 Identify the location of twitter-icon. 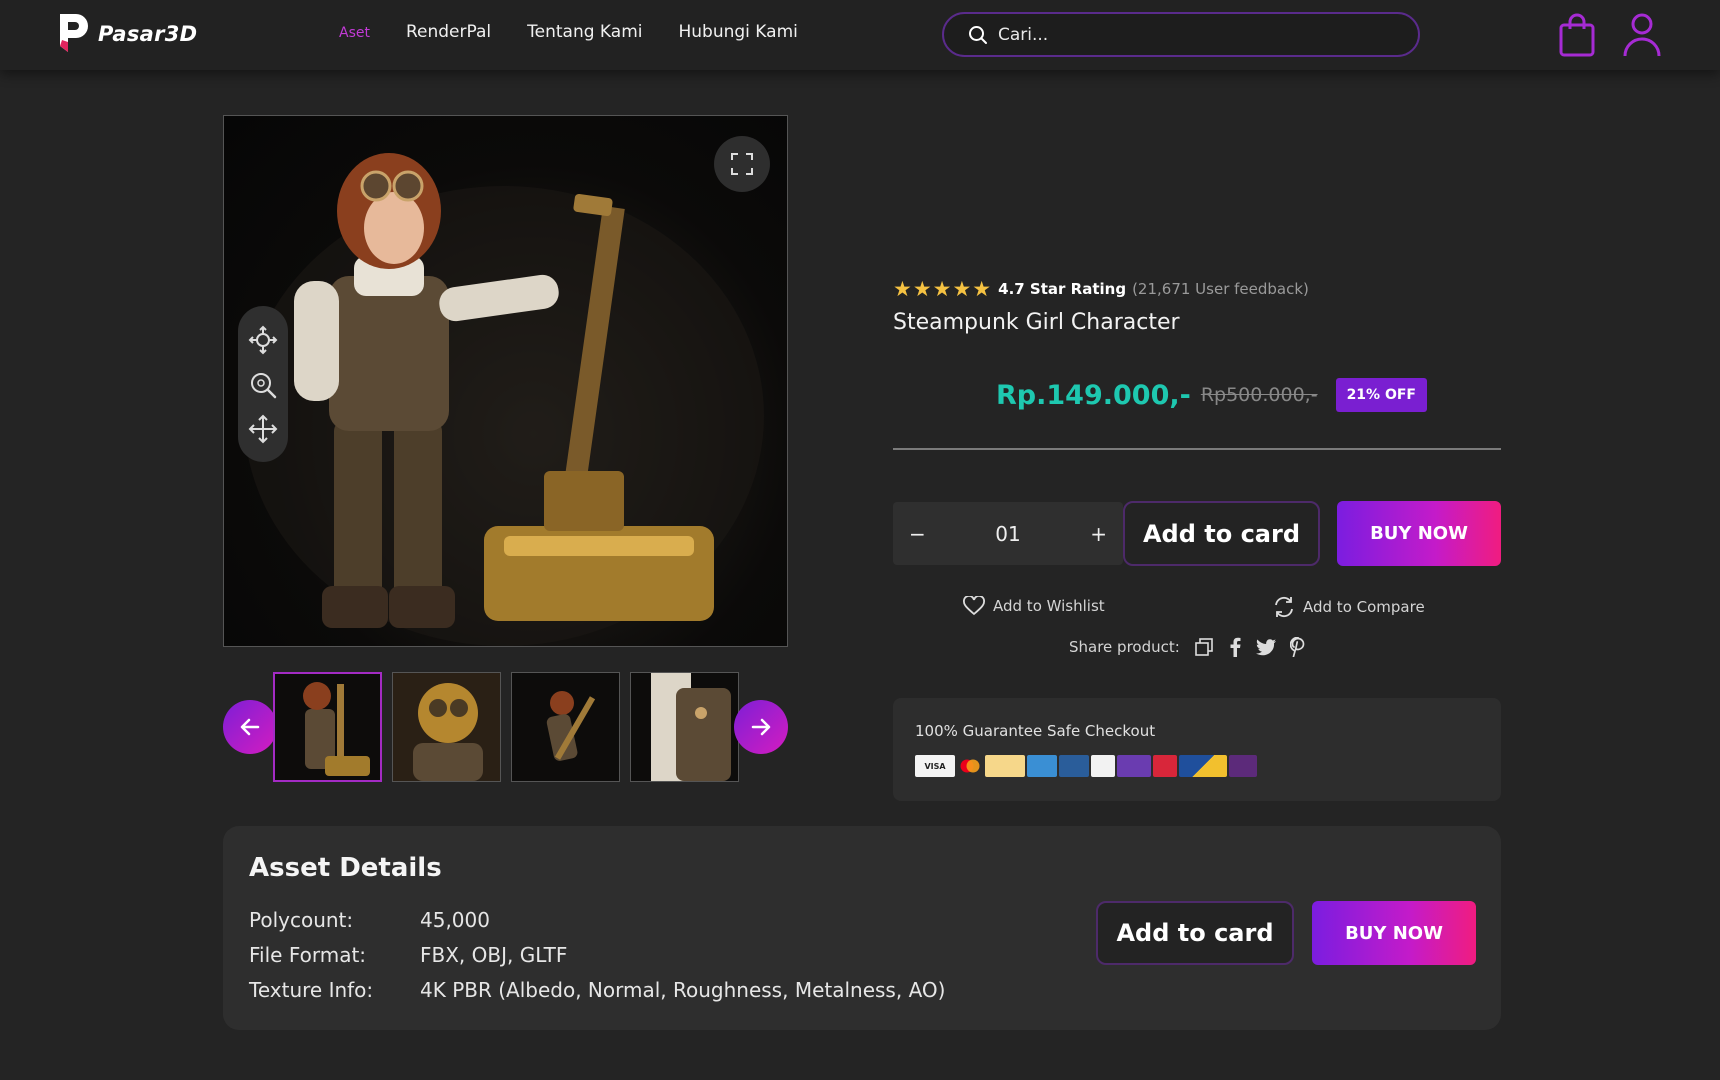
(1265, 647).